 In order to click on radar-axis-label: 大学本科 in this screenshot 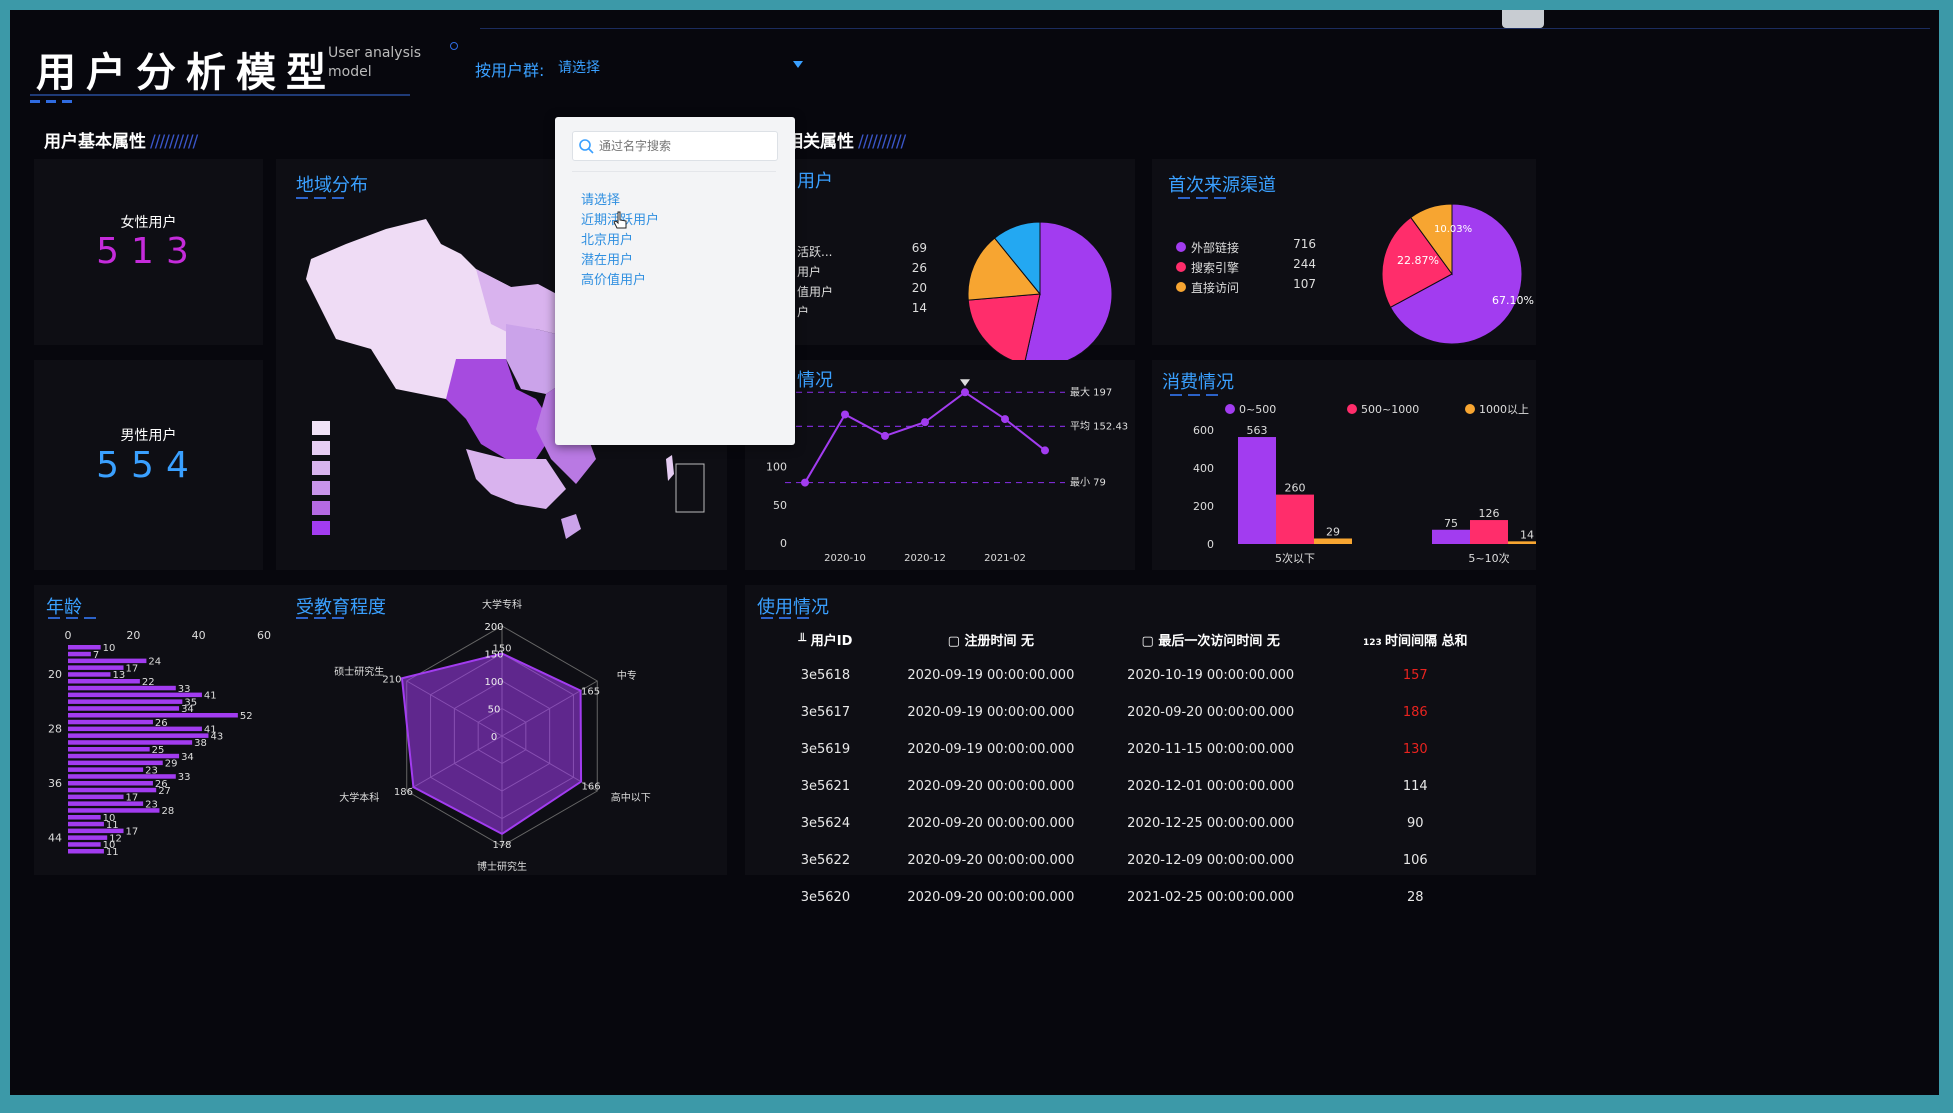, I will do `click(359, 797)`.